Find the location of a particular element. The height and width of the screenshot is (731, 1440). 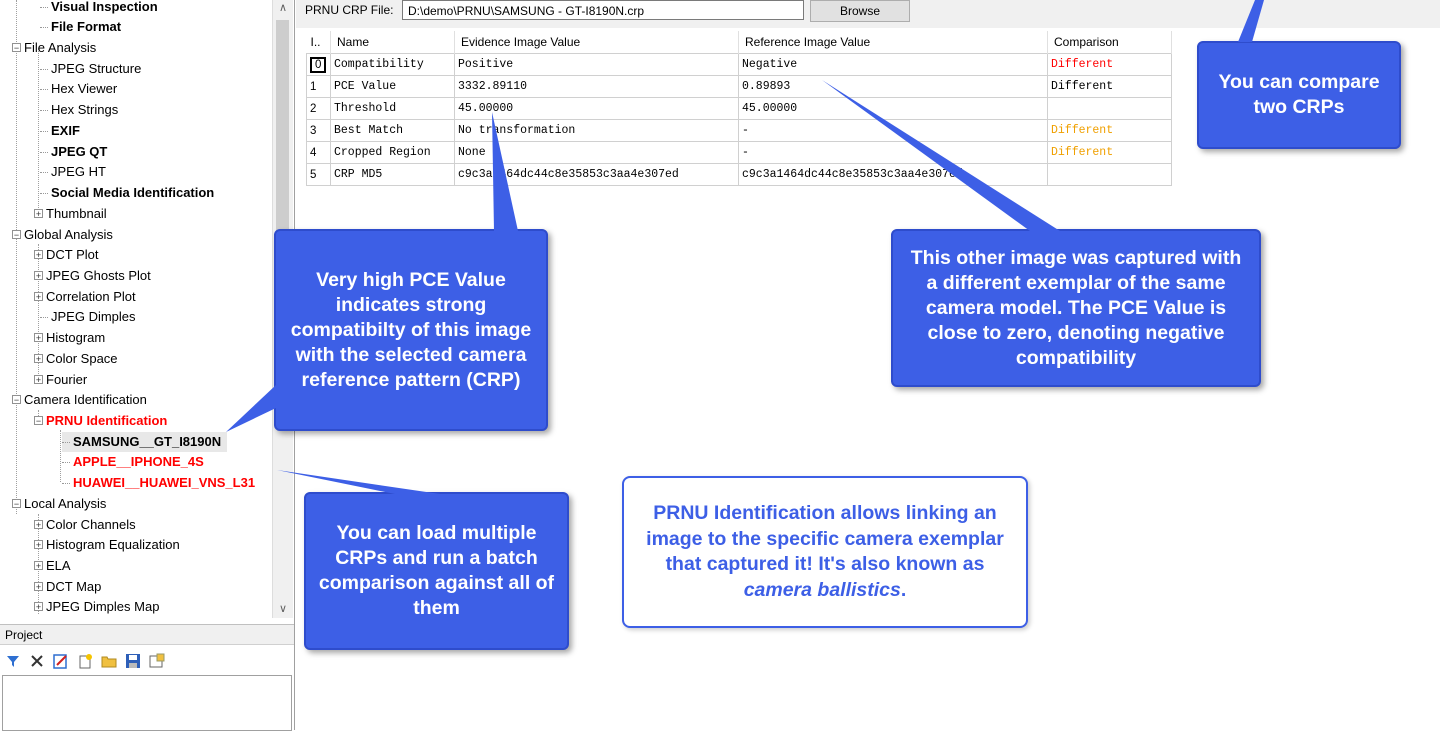

properties-icon is located at coordinates (157, 661).